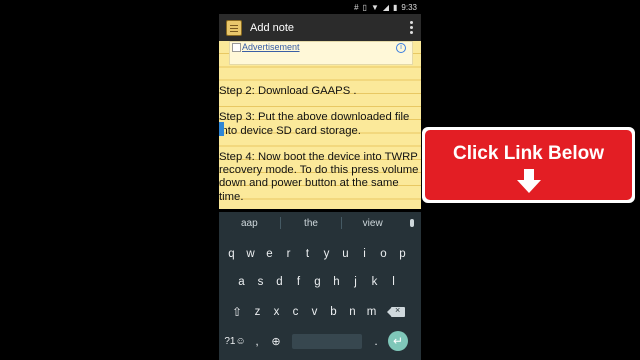 Image resolution: width=640 pixels, height=360 pixels. What do you see at coordinates (307, 254) in the screenshot?
I see `key: t` at bounding box center [307, 254].